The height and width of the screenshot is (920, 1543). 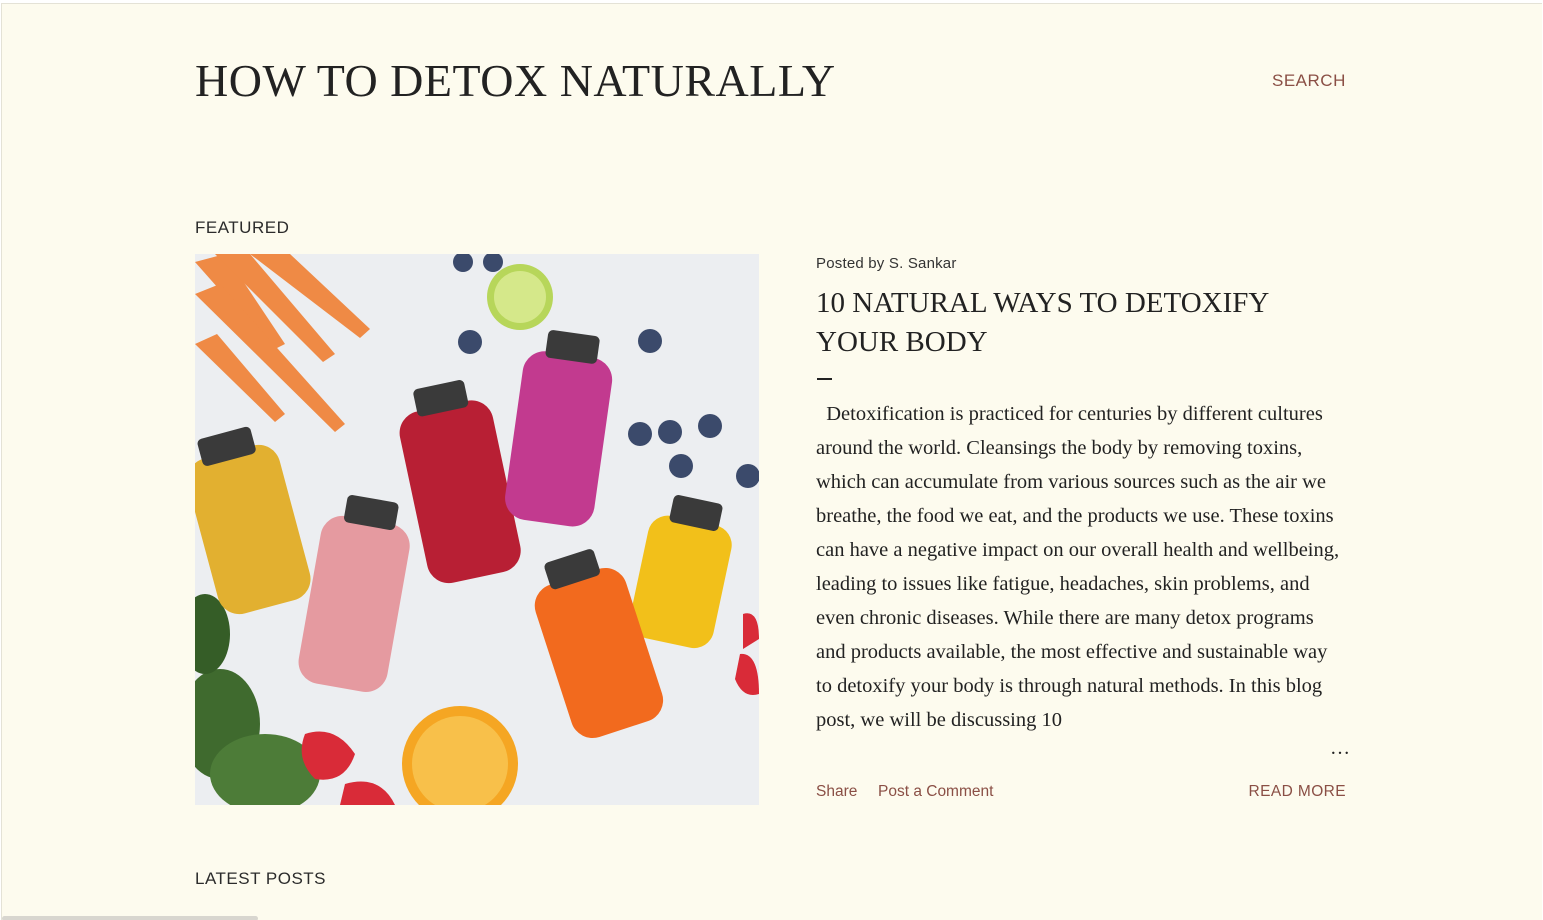 I want to click on excerpt-fade, so click(x=1272, y=756).